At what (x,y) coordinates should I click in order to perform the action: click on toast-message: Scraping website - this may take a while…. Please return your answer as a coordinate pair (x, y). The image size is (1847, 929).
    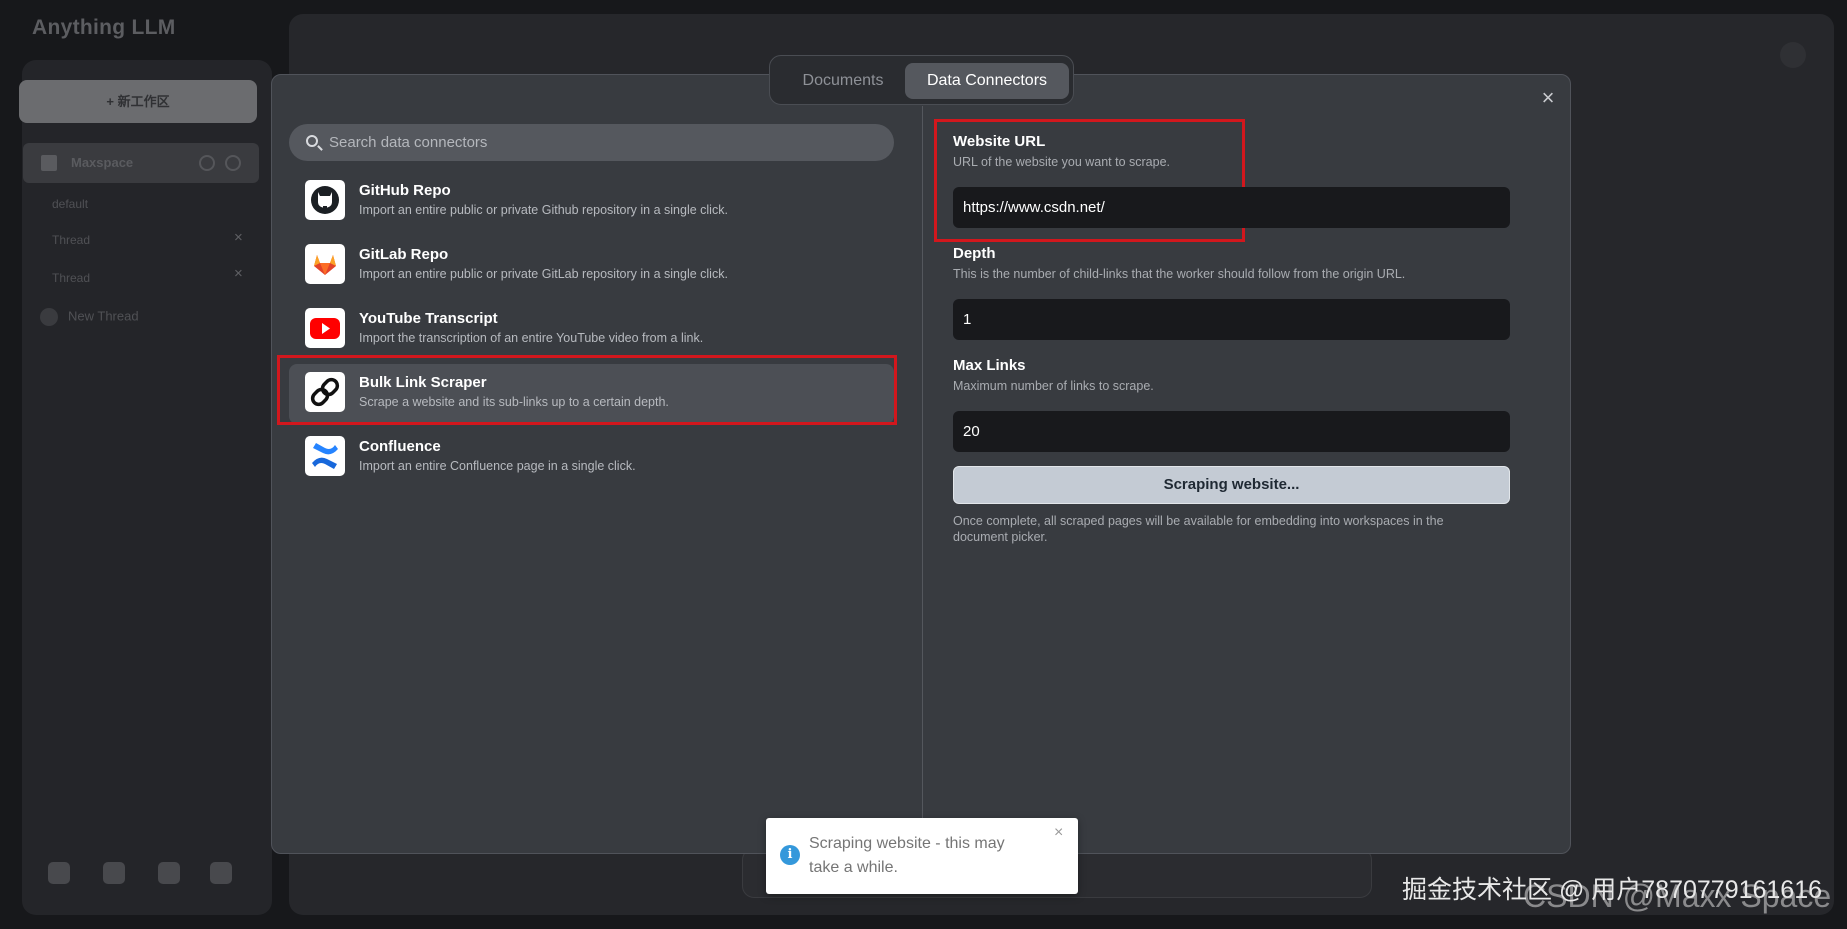
    Looking at the image, I should click on (907, 855).